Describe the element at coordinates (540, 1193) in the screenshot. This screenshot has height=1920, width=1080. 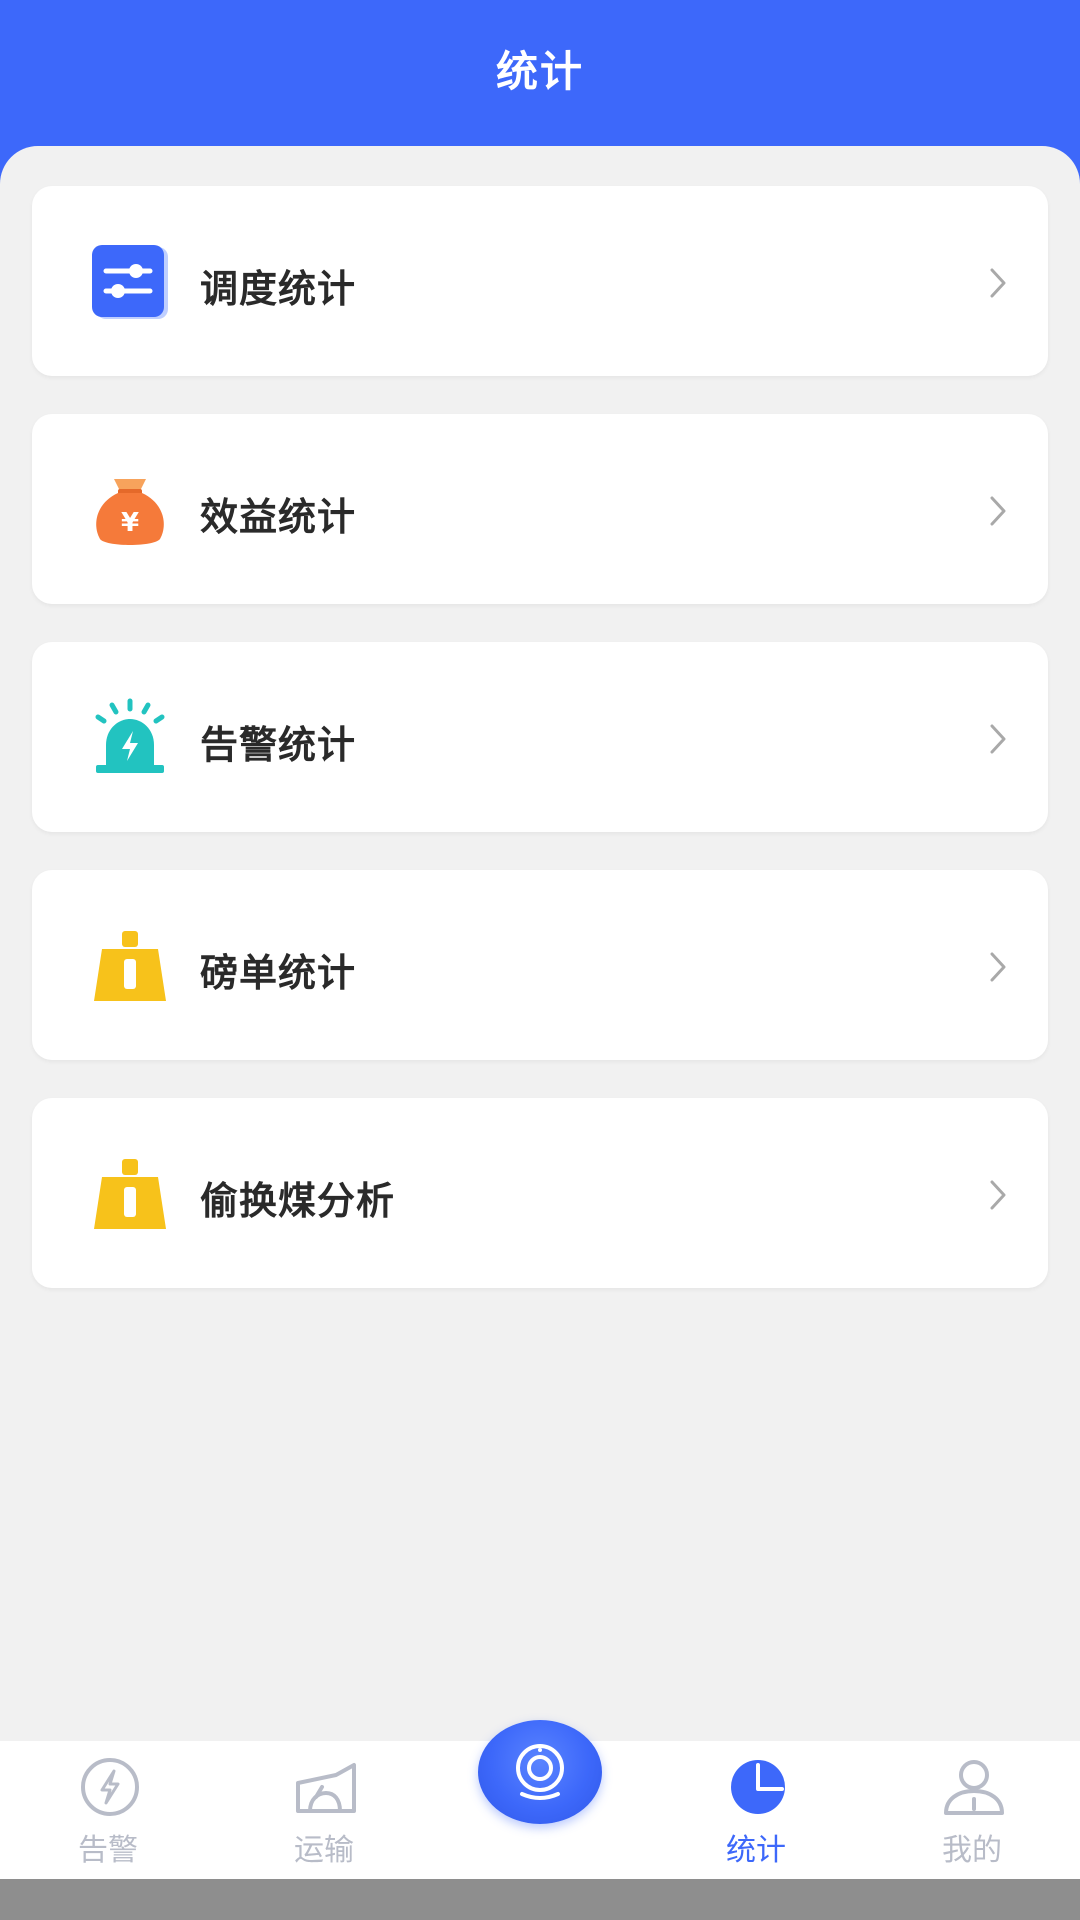
I see `menu-item-coal-swap-analysis: 偷换煤分析` at that location.